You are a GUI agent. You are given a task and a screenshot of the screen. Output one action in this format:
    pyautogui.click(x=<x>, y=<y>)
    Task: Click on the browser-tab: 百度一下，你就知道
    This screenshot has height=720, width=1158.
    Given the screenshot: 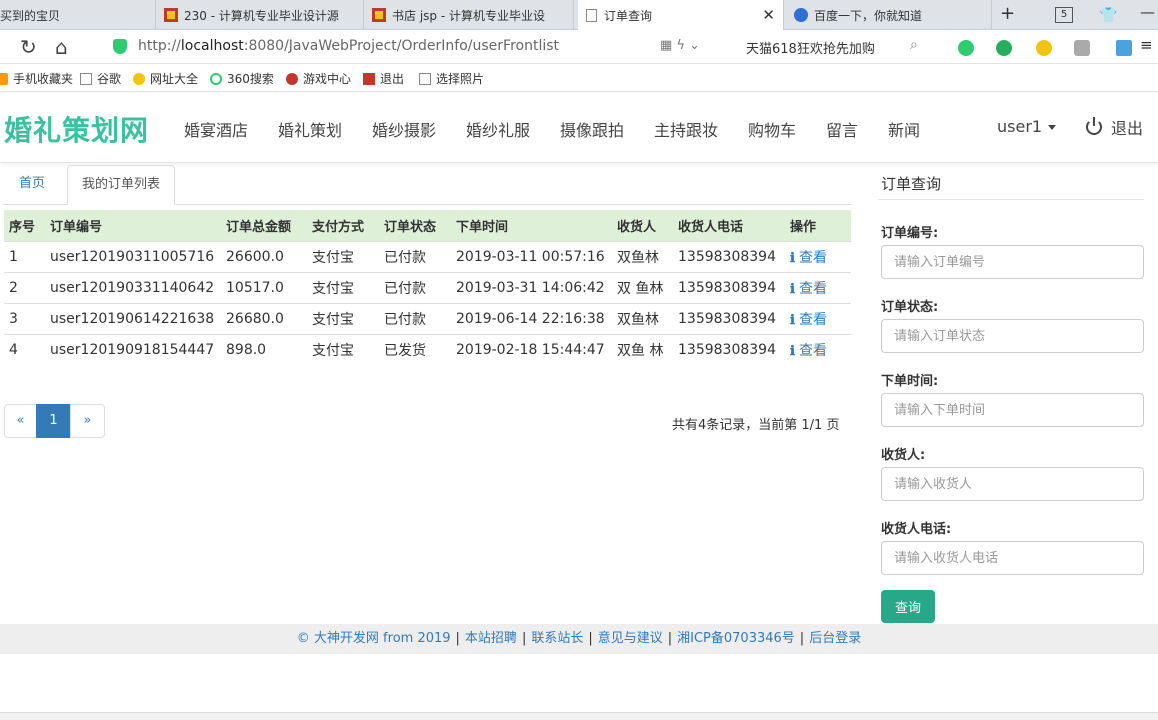 What is the action you would take?
    pyautogui.click(x=889, y=15)
    